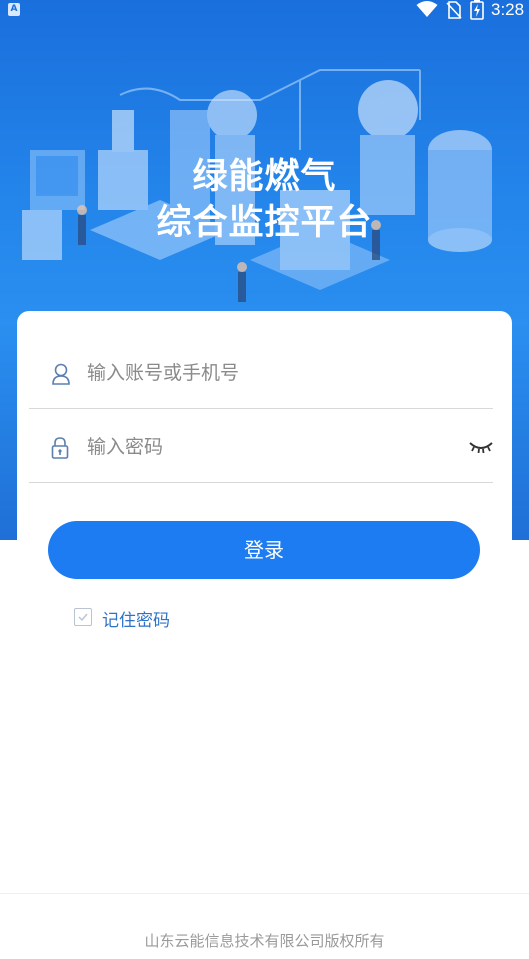 This screenshot has height=959, width=529. What do you see at coordinates (136, 618) in the screenshot?
I see `remember-password-label: 记住密码` at bounding box center [136, 618].